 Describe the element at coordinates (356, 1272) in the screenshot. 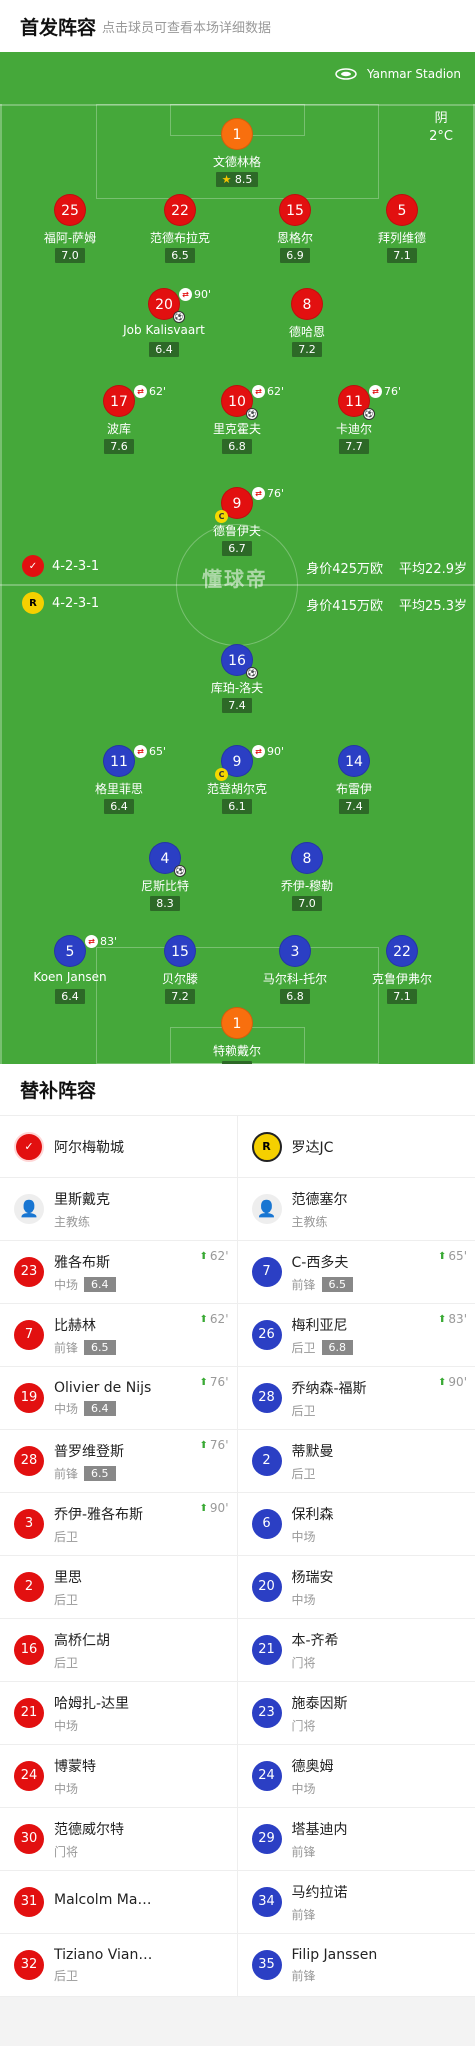

I see `away-bench-row: 7 C-西多夫 前锋 6.5 ⬆ 65'` at that location.